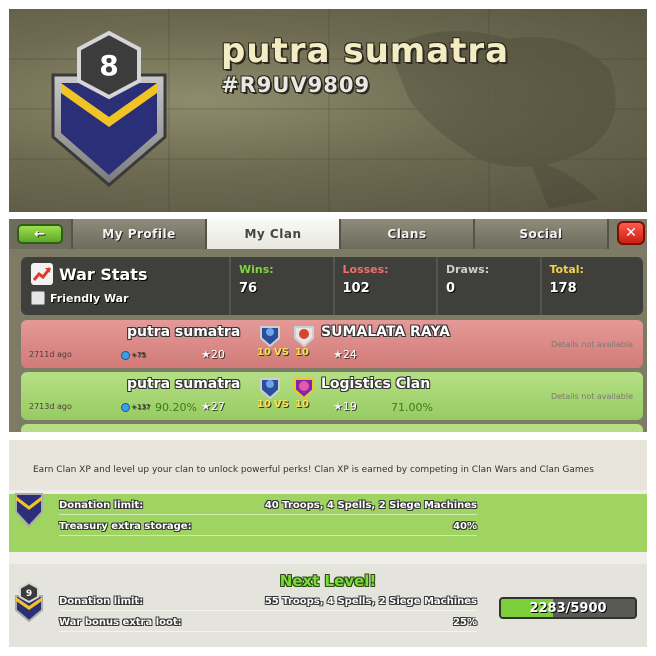 The height and width of the screenshot is (656, 656). I want to click on clan-badge-icon: 8, so click(109, 108).